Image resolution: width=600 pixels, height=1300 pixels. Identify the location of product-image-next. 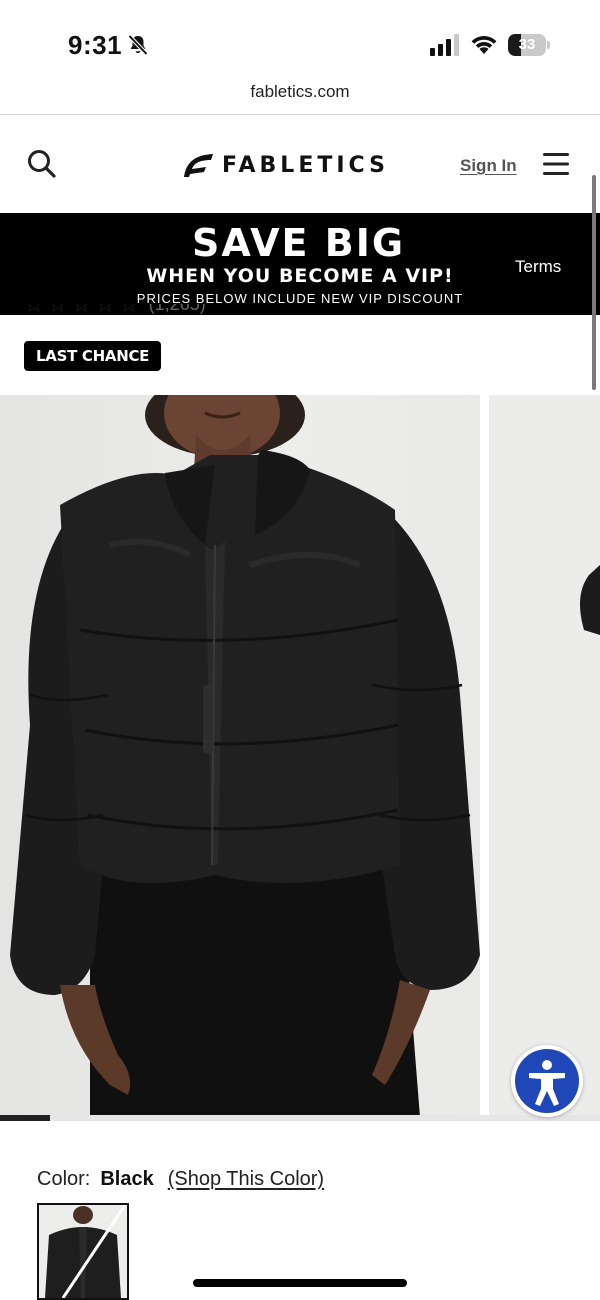
(544, 756).